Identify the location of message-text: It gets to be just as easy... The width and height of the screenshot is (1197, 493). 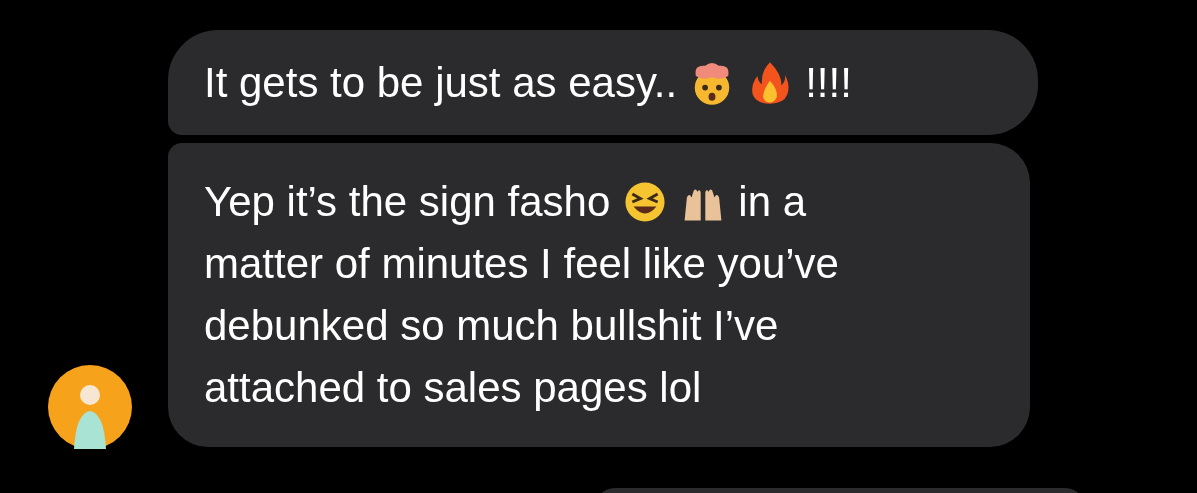
(441, 82).